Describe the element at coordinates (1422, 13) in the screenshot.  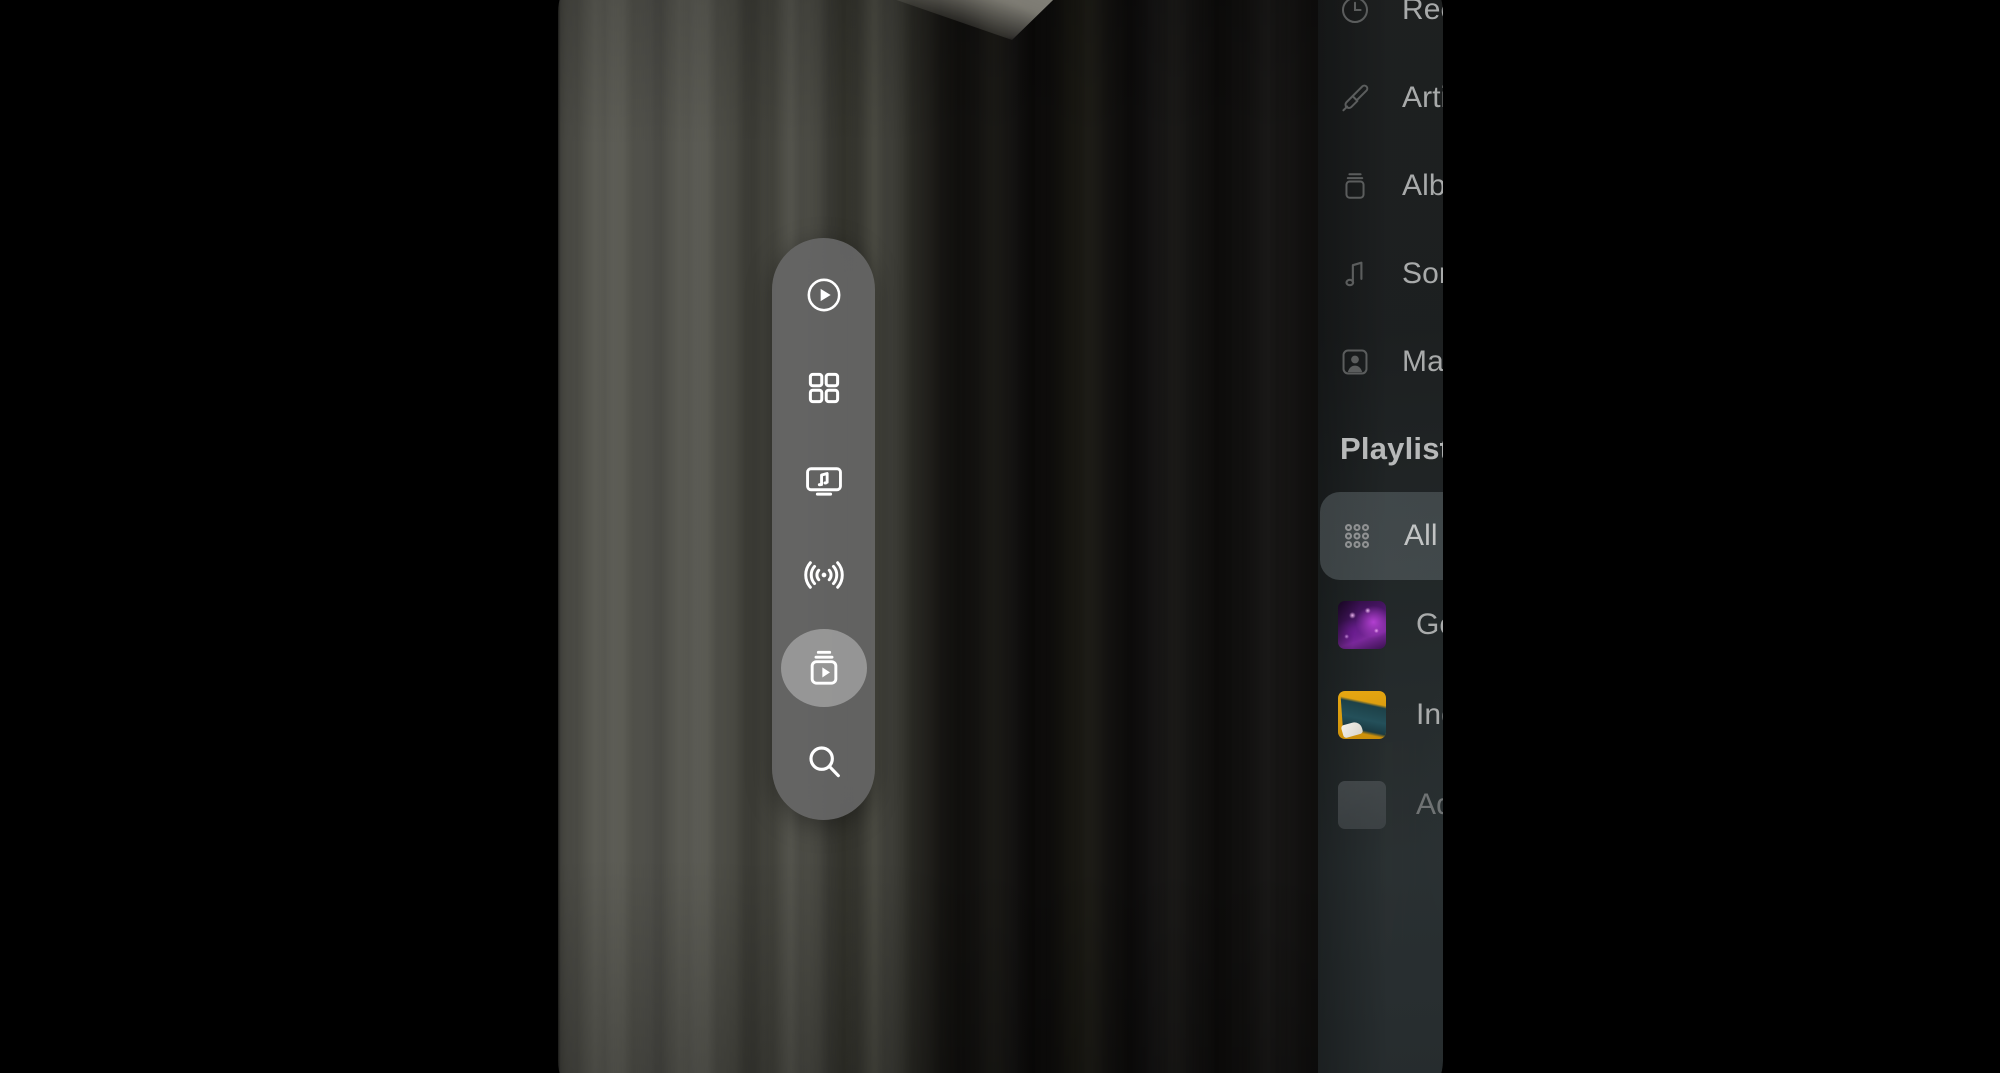
I see `sidebar-item-label: Recently Added` at that location.